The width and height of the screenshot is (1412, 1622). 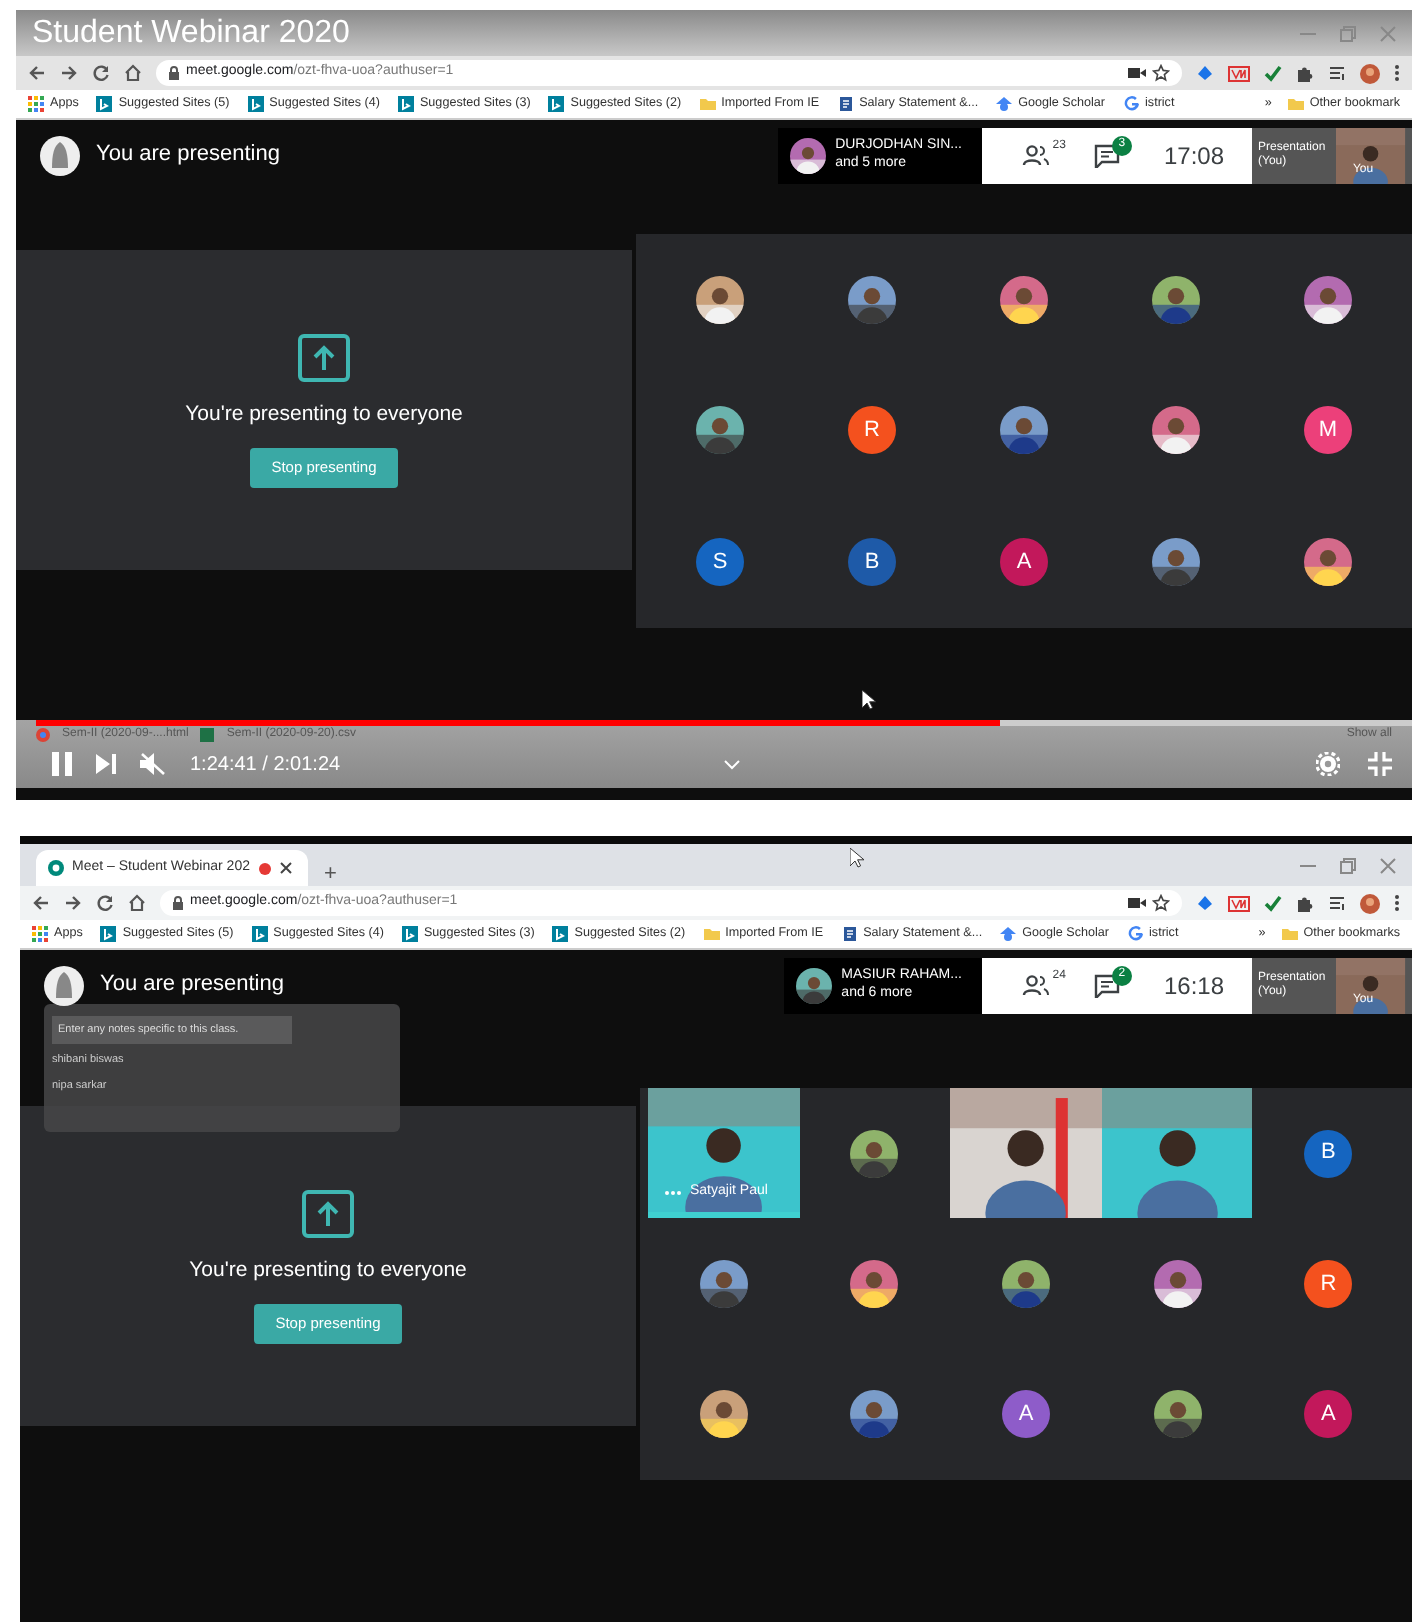 I want to click on muted-icon, so click(x=153, y=764).